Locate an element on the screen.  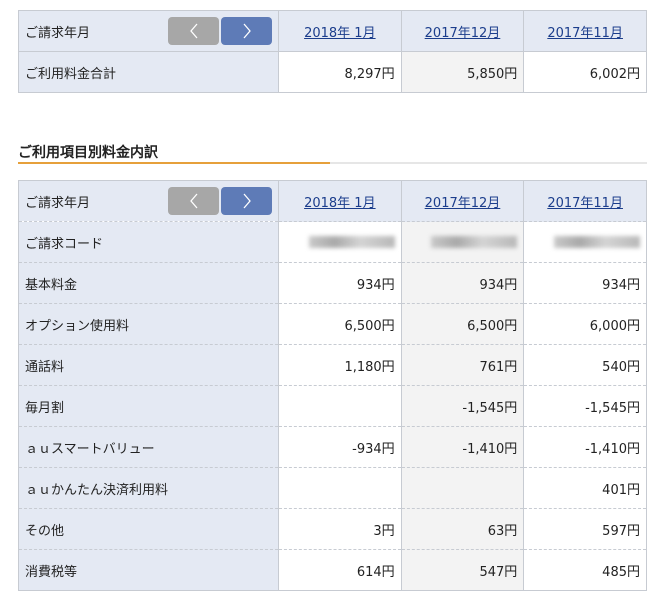
breakdown-header-row: ご請求年月 2018年 1月 2017年12月 2017年11月 is located at coordinates (332, 201).